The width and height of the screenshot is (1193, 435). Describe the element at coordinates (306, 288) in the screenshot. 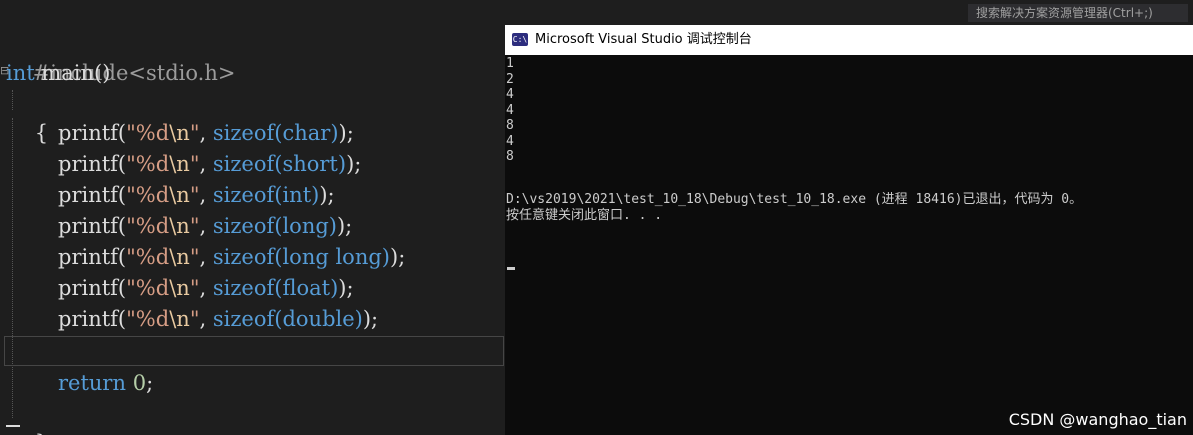

I see `type-name: float` at that location.